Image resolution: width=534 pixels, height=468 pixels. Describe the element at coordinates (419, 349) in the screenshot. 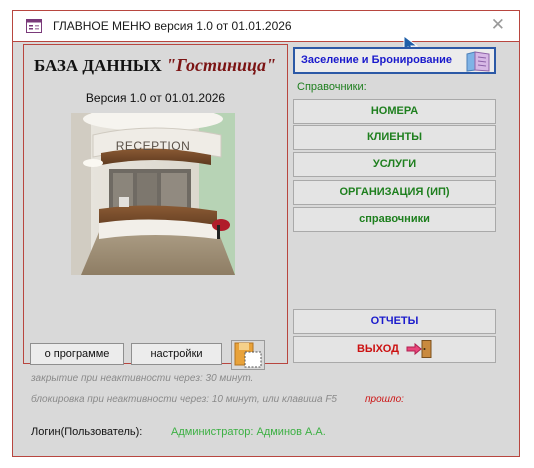

I see `door-exit-icon` at that location.